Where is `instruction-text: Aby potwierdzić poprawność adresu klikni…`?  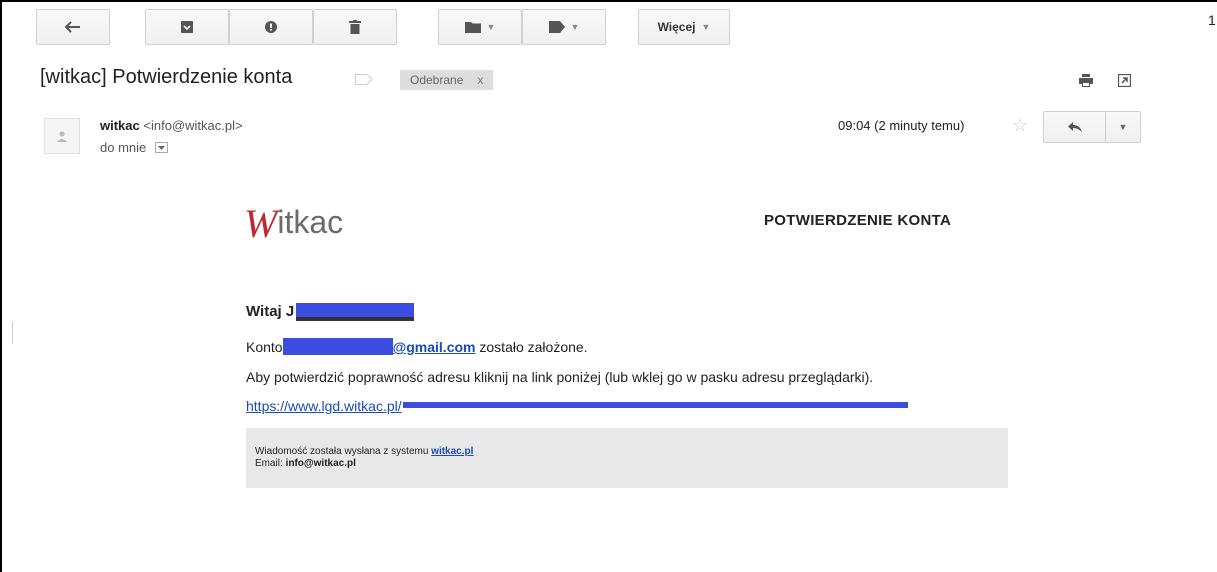
instruction-text: Aby potwierdzić poprawność adresu klikni… is located at coordinates (560, 377).